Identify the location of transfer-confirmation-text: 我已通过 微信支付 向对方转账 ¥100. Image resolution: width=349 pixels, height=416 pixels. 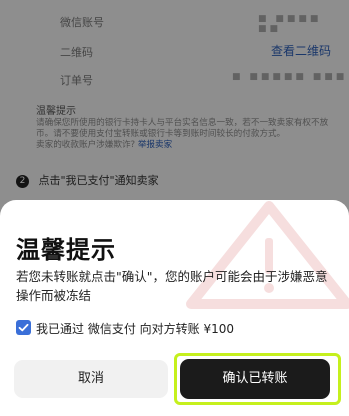
(135, 329).